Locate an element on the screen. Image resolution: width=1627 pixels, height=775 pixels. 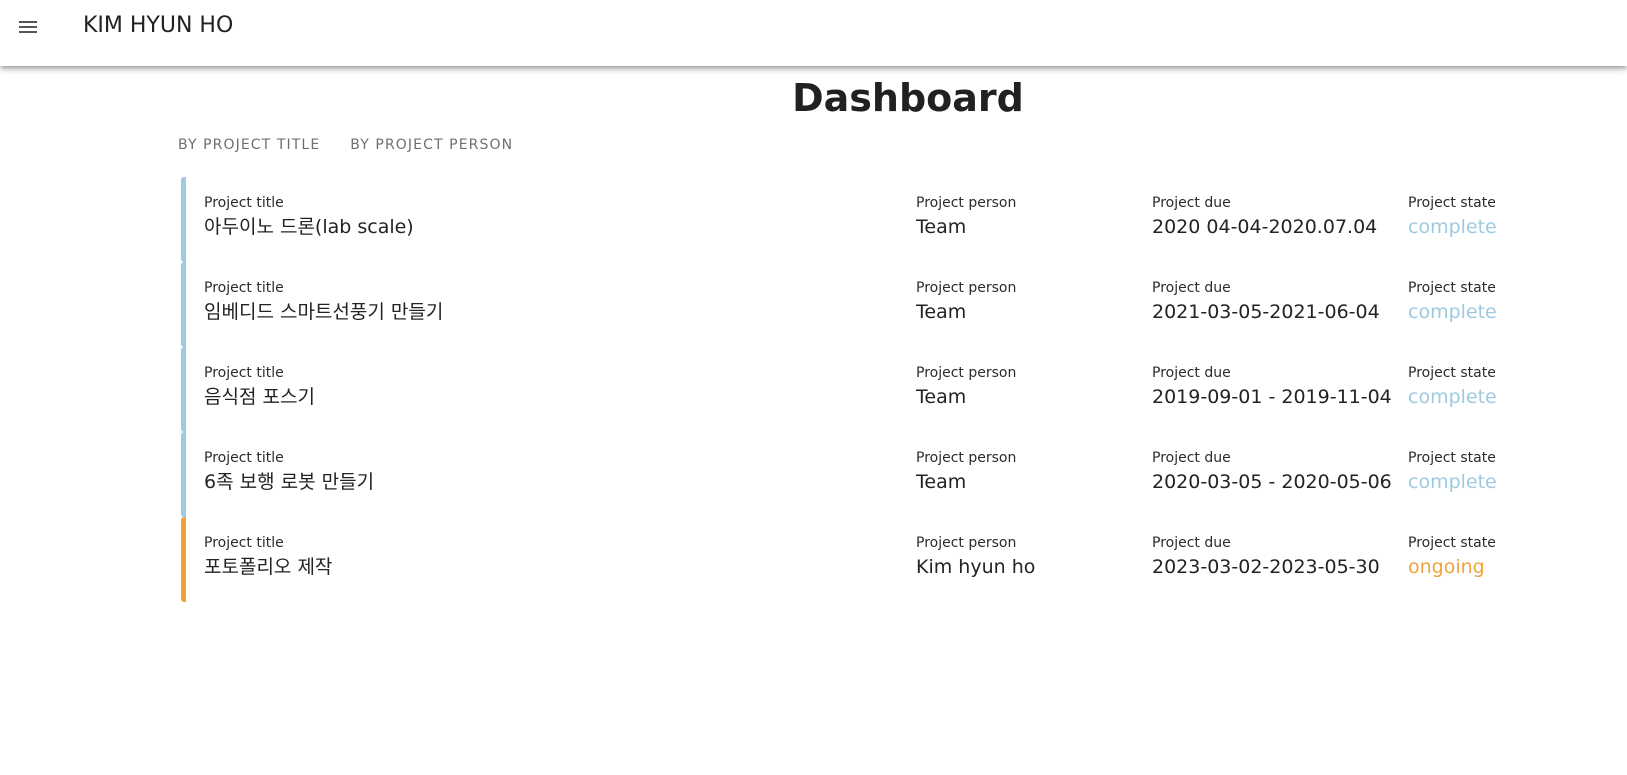
project-due-value: 2020 04-04-2020.07.04 is located at coordinates (1265, 227).